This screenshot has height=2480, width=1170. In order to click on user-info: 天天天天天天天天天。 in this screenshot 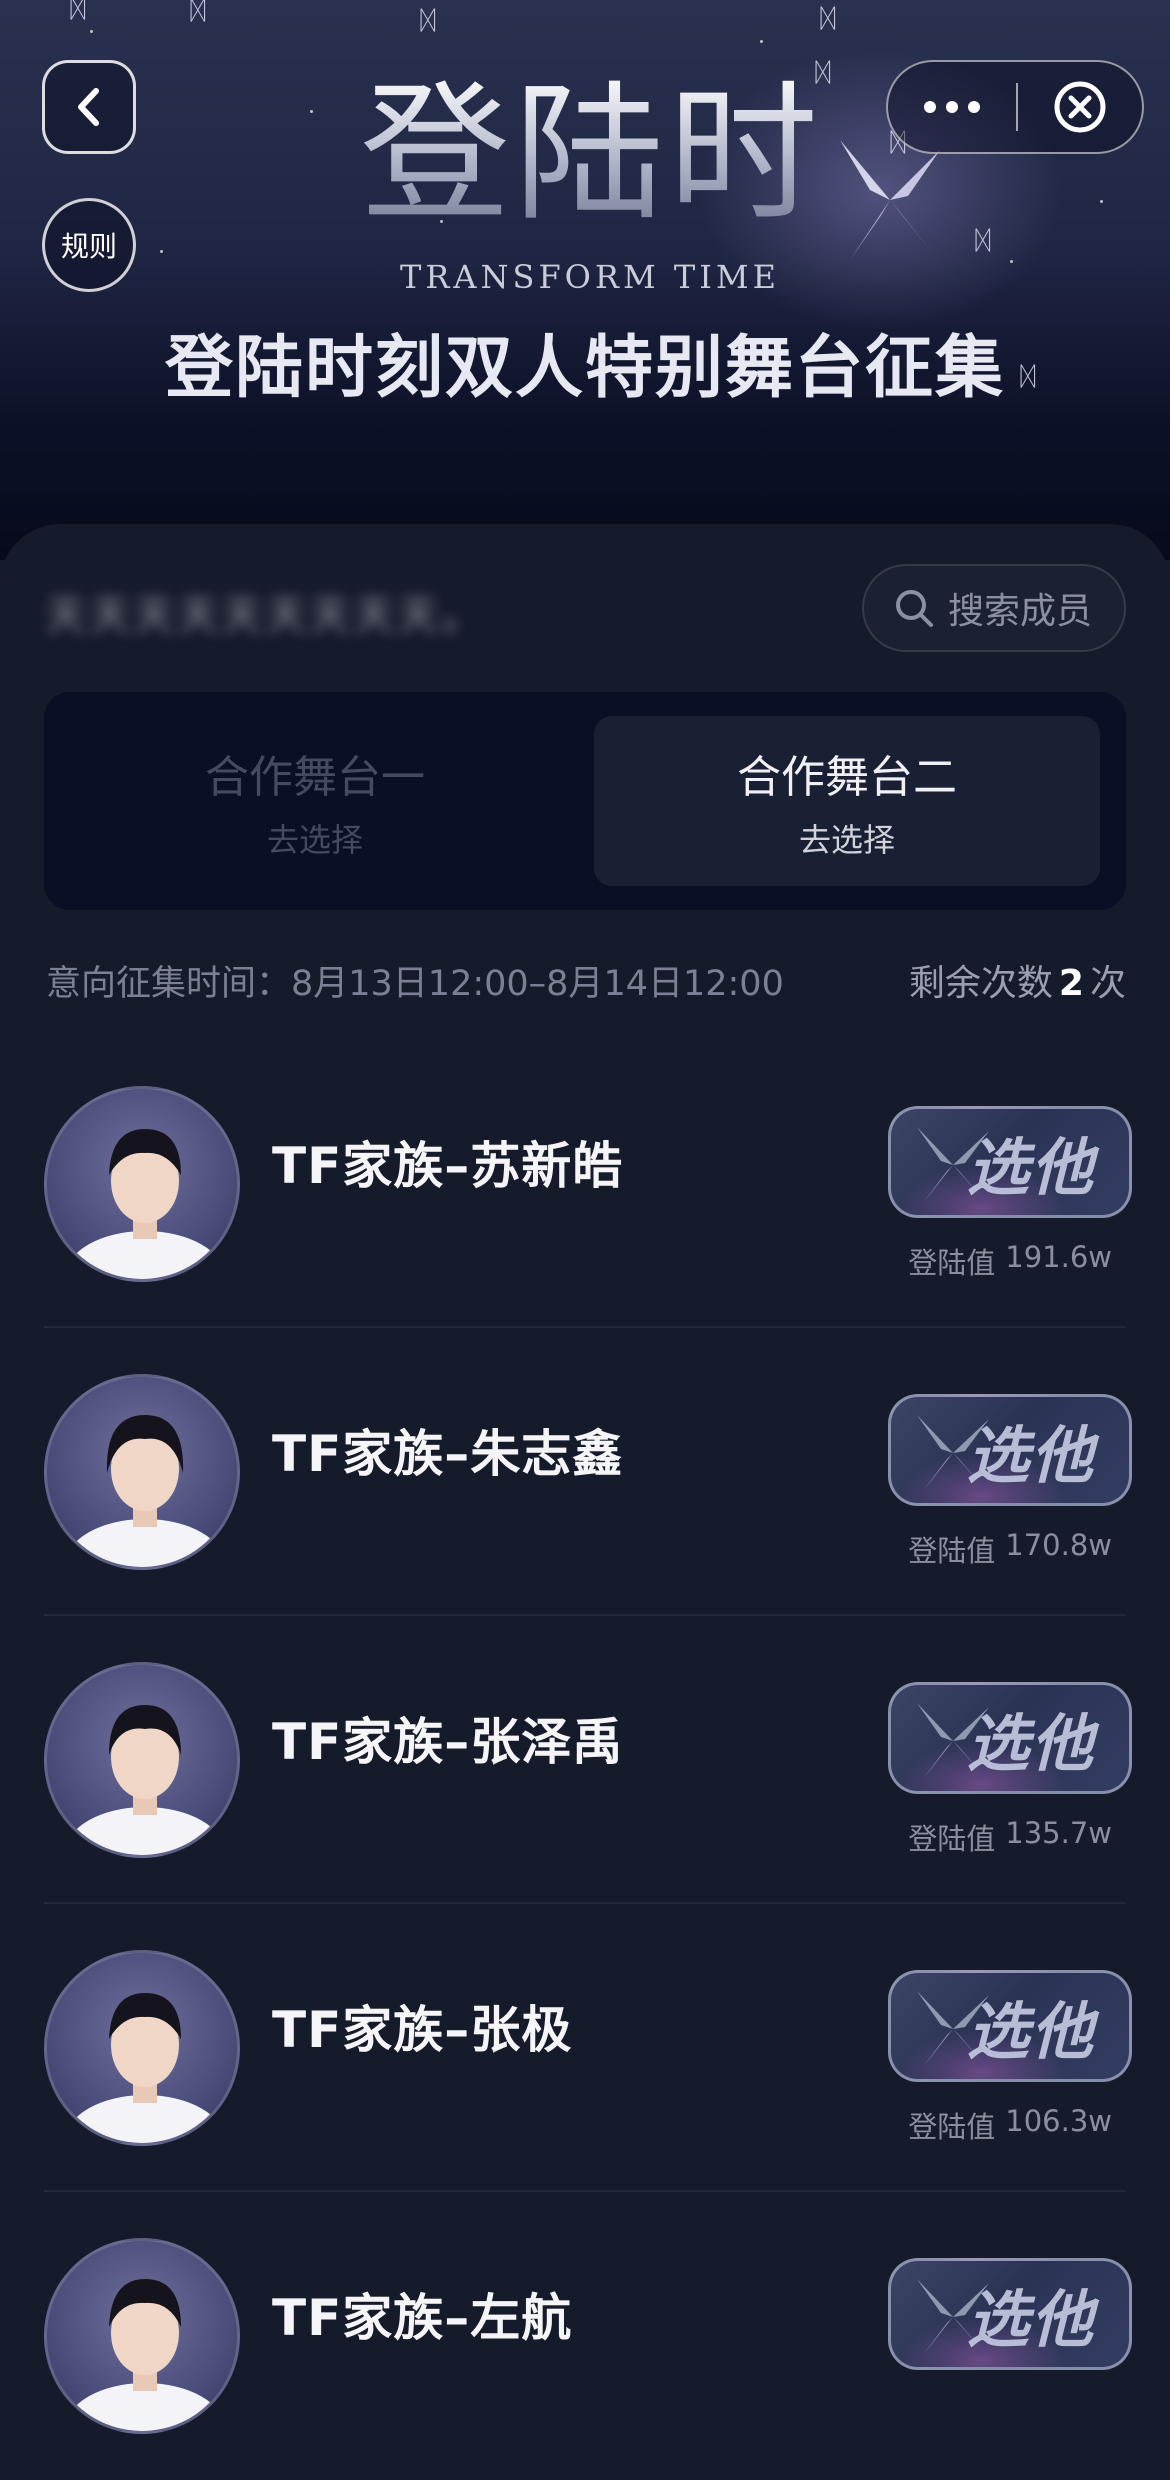, I will do `click(266, 612)`.